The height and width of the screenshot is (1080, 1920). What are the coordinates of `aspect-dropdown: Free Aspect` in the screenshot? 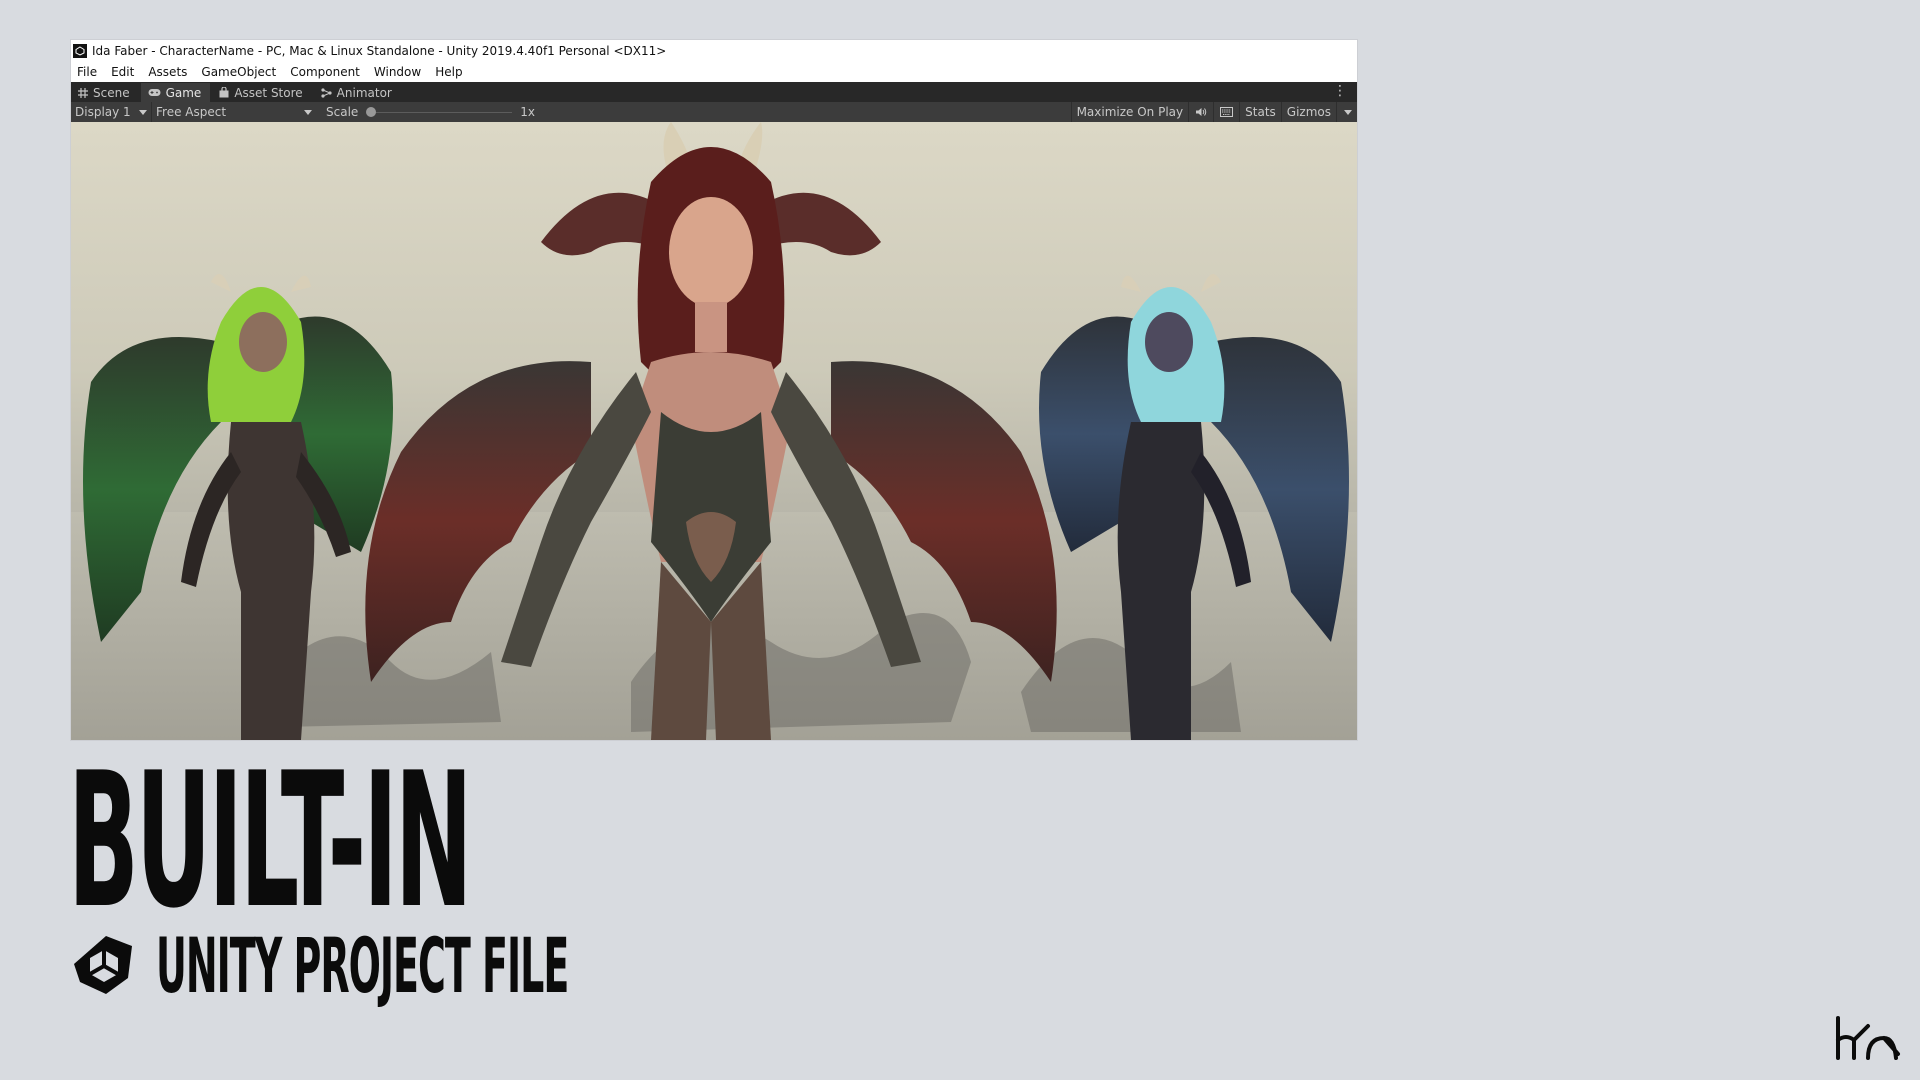 It's located at (233, 112).